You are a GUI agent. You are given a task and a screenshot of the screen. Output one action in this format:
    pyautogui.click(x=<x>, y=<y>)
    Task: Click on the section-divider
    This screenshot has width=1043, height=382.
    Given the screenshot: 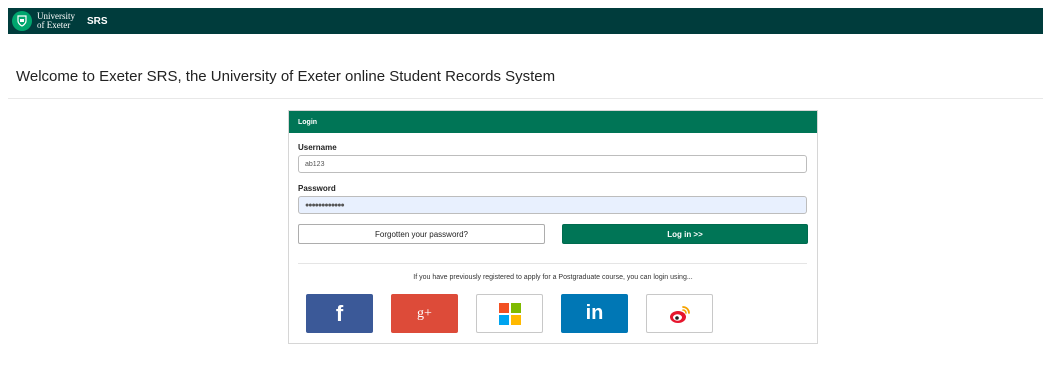 What is the action you would take?
    pyautogui.click(x=552, y=263)
    